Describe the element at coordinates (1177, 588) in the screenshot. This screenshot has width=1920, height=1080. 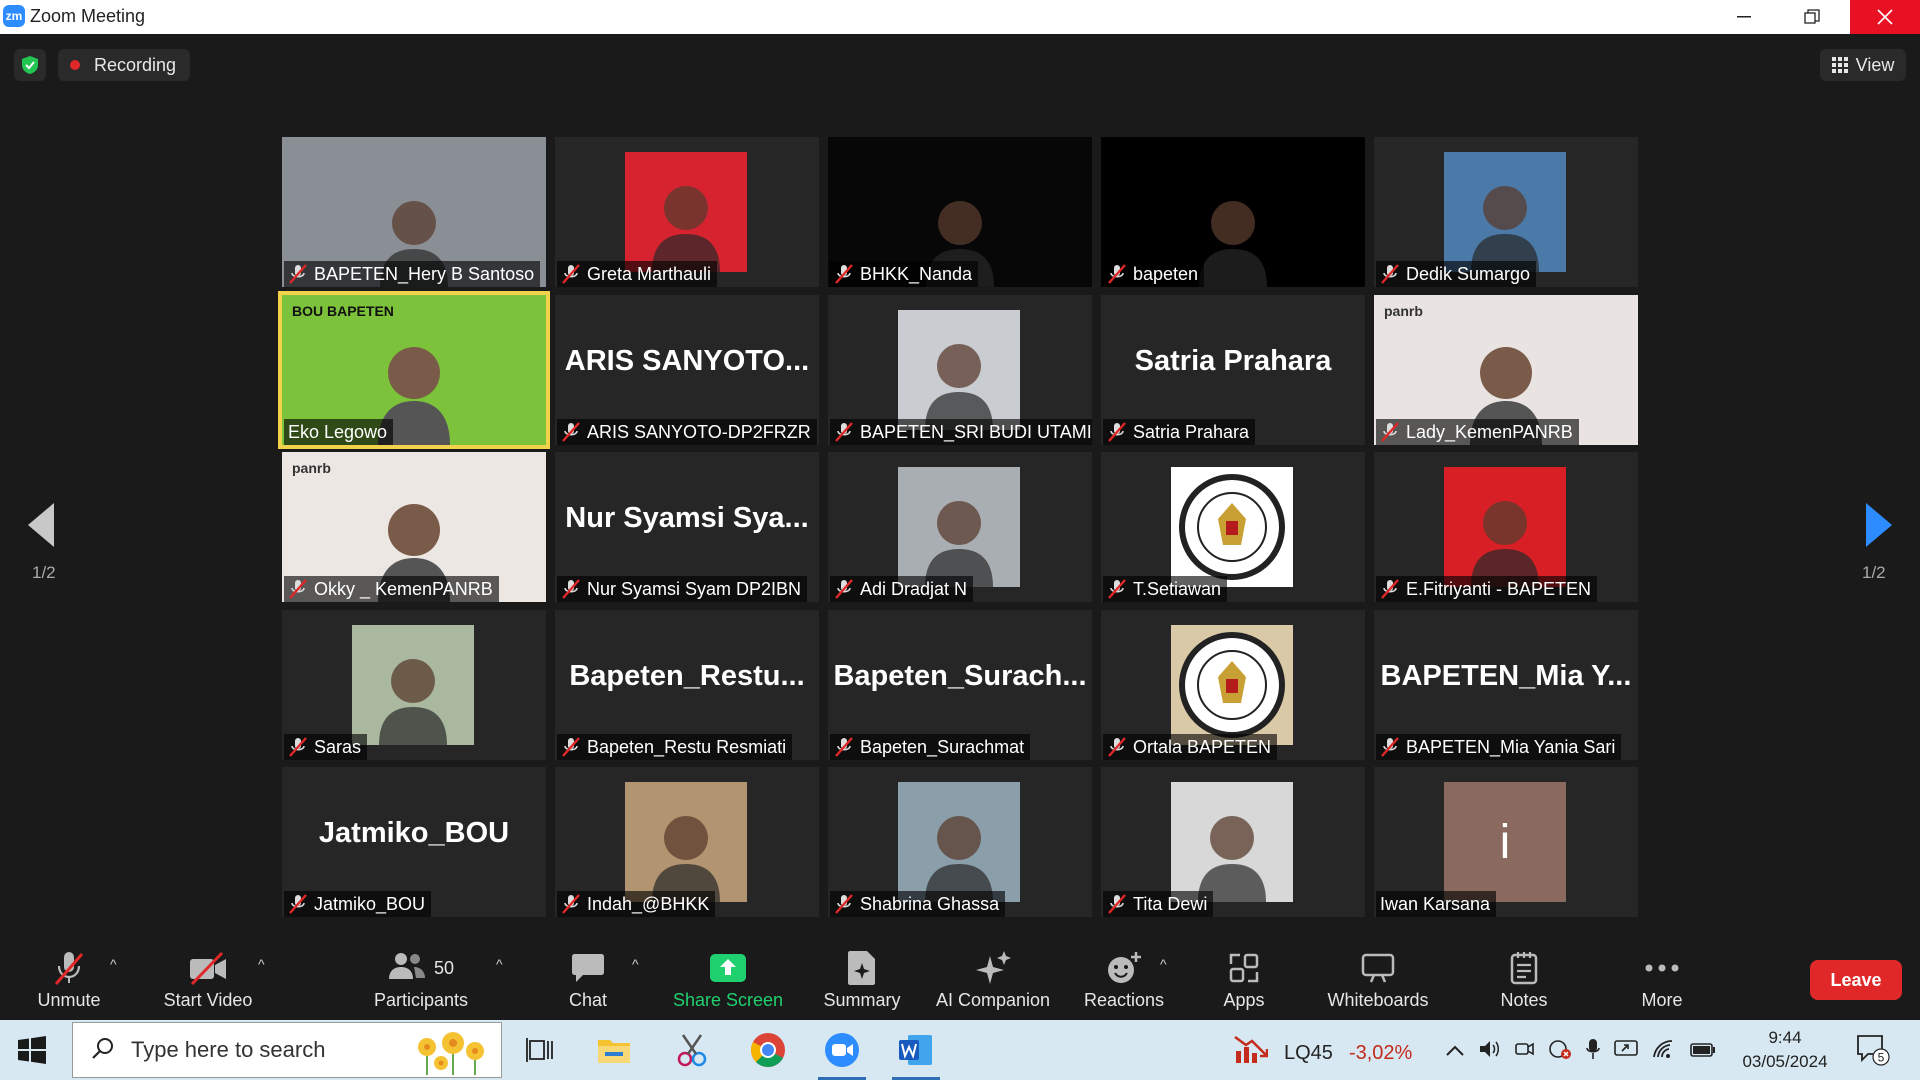
I see `participant-name: T.Setiawan` at that location.